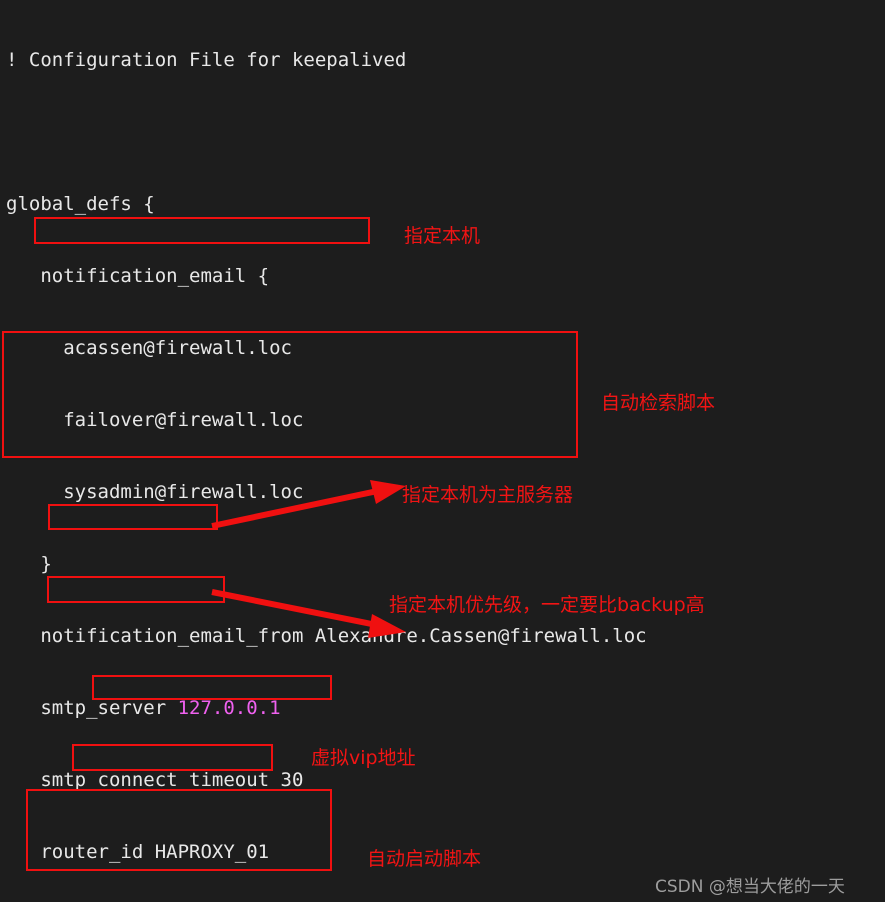 Image resolution: width=885 pixels, height=902 pixels. What do you see at coordinates (80, 204) in the screenshot?
I see `code-line: global_defs {` at bounding box center [80, 204].